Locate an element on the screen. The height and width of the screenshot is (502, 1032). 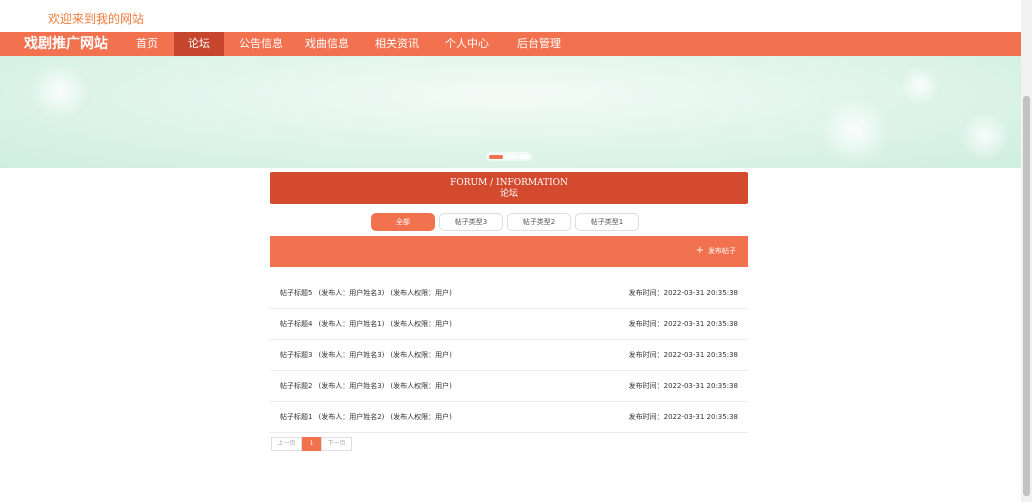
carousel-dot-active is located at coordinates (496, 156).